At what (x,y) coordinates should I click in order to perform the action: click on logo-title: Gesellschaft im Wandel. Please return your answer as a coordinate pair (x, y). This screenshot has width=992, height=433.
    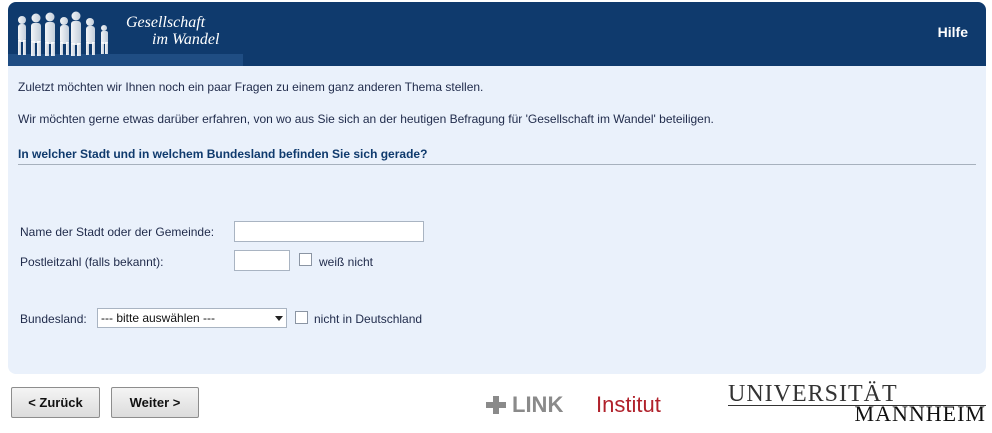
    Looking at the image, I should click on (172, 31).